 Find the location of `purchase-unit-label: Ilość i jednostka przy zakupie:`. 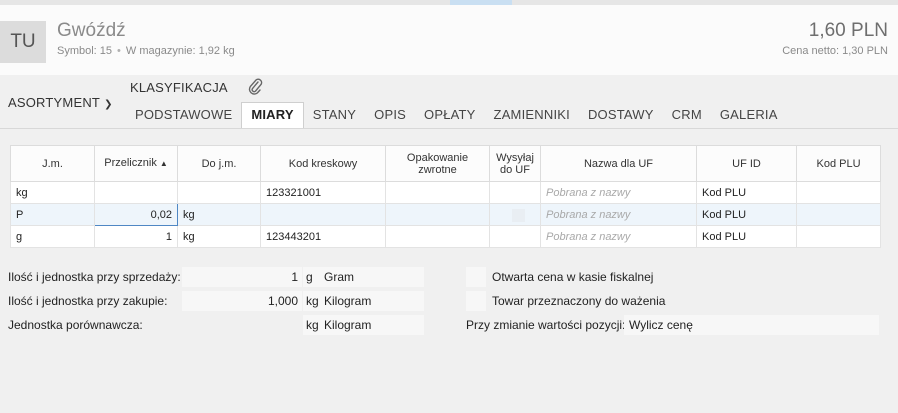

purchase-unit-label: Ilość i jednostka przy zakupie: is located at coordinates (88, 301).